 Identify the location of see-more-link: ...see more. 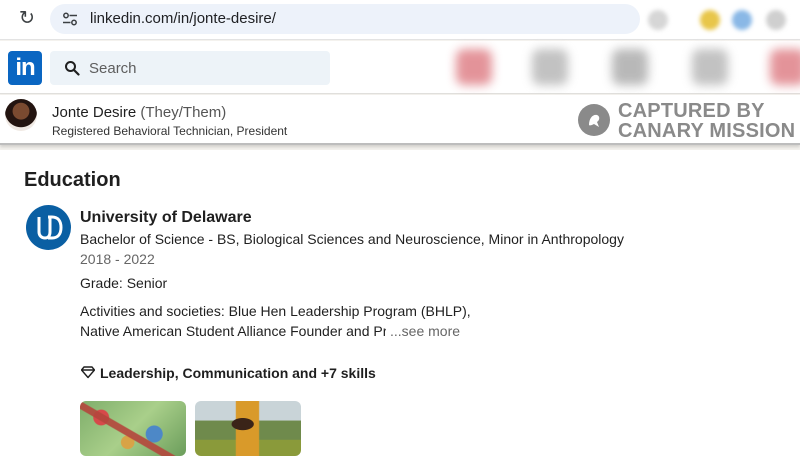
(425, 331).